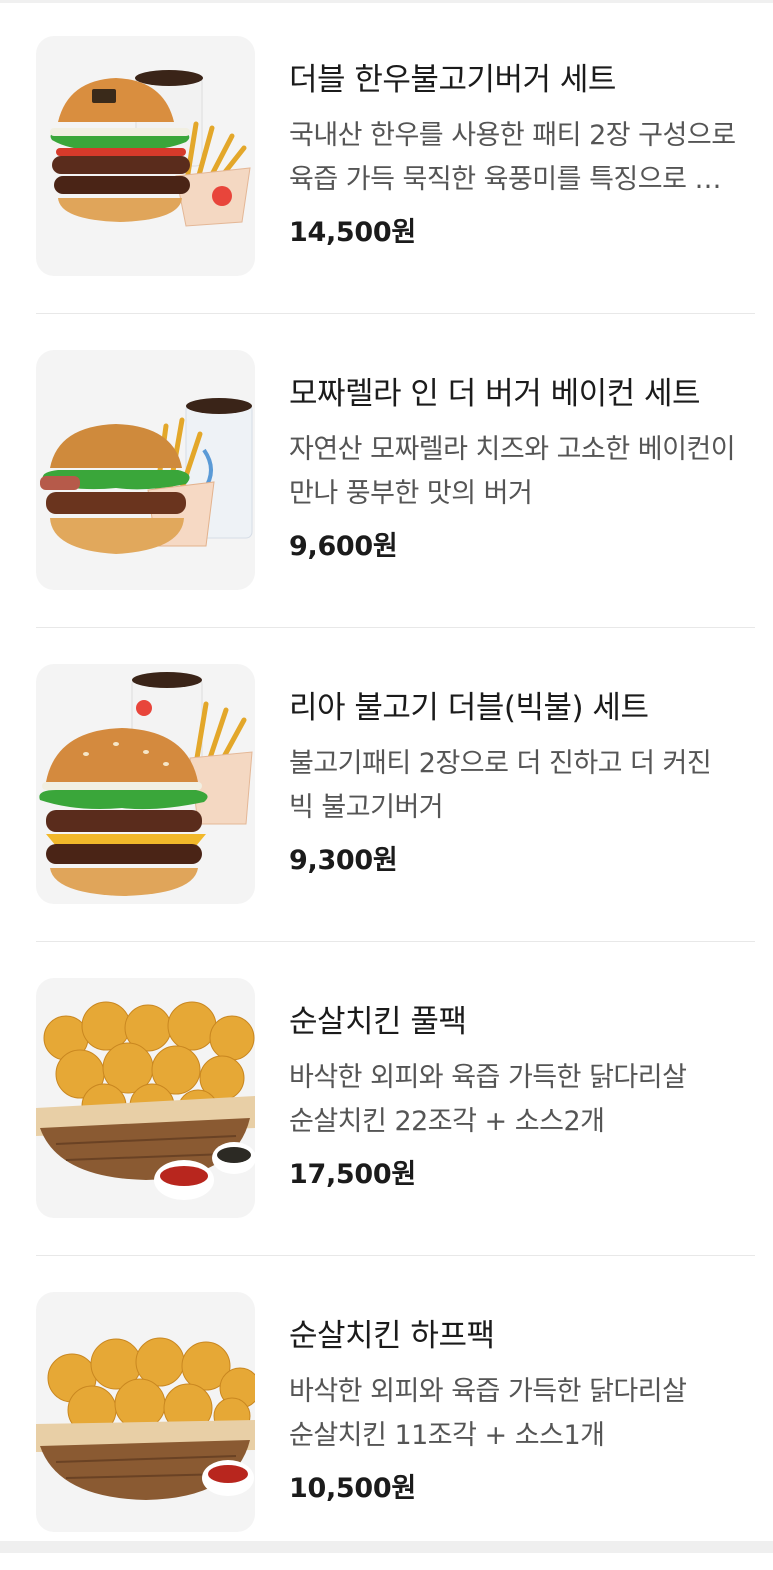 The height and width of the screenshot is (1570, 773). What do you see at coordinates (488, 1413) in the screenshot?
I see `menu-item-description: 바삭한 외피와 육즙 가득한 닭다리살 순살치킨 11조각 + 소스1개` at bounding box center [488, 1413].